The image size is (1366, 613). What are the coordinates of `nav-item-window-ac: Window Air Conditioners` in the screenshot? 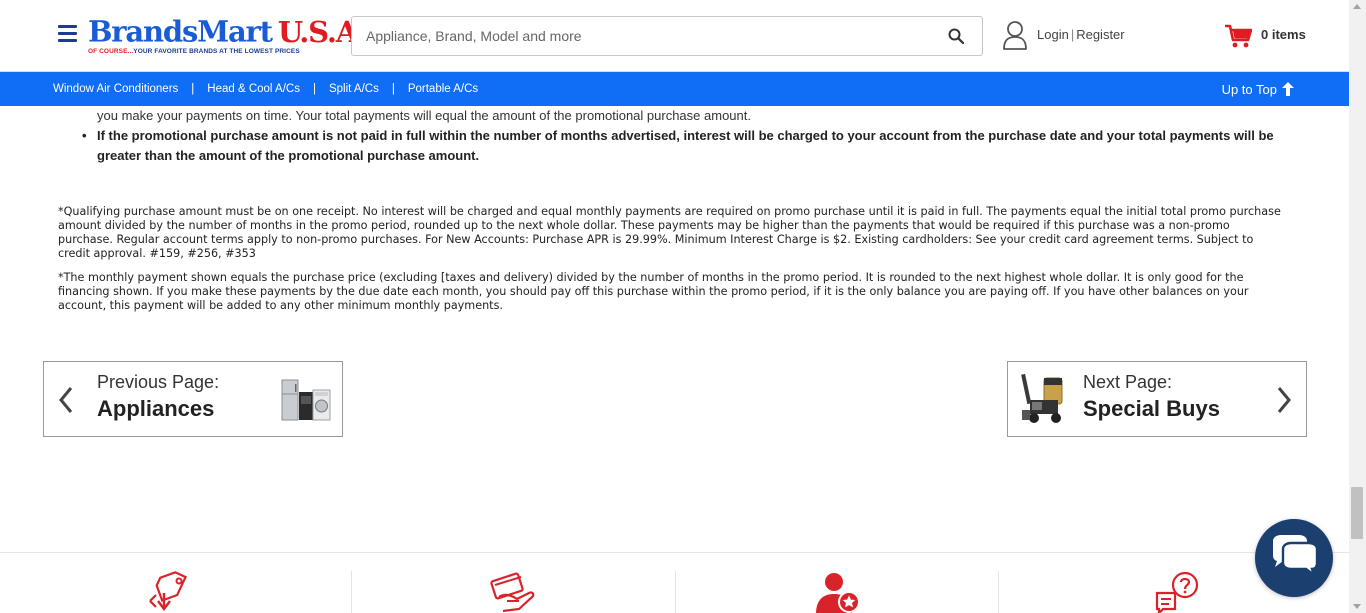 It's located at (115, 89).